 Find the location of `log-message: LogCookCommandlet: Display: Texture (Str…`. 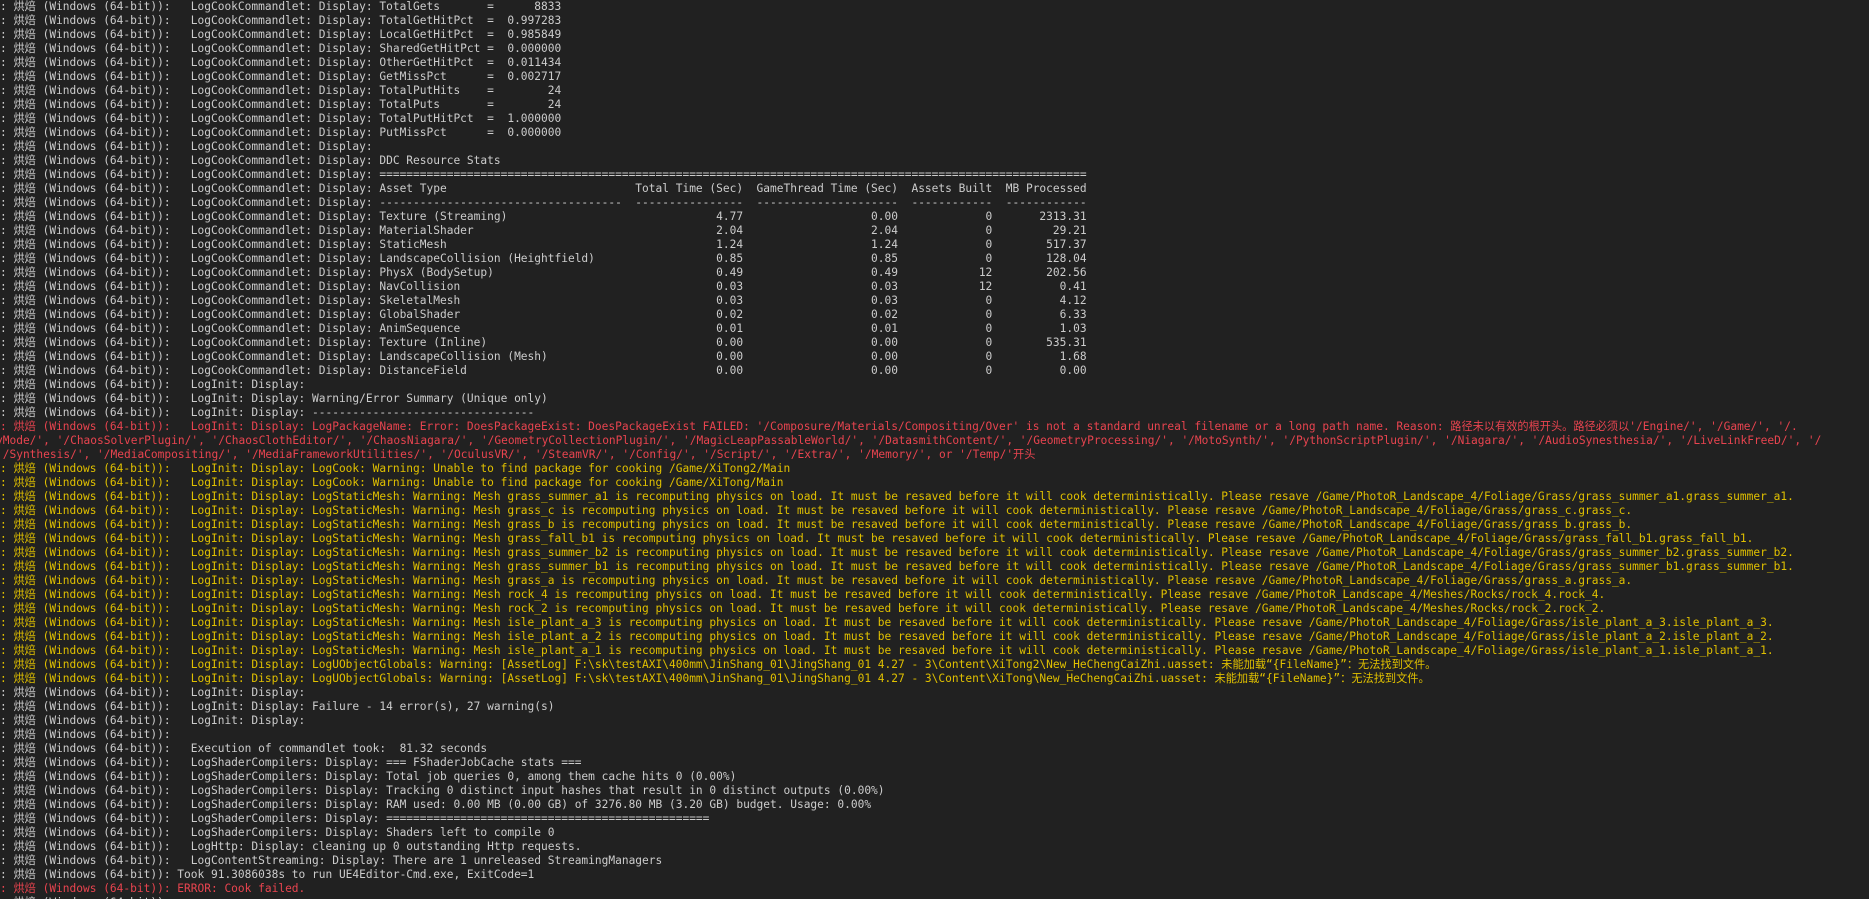

log-message: LogCookCommandlet: Display: Texture (Str… is located at coordinates (628, 216).